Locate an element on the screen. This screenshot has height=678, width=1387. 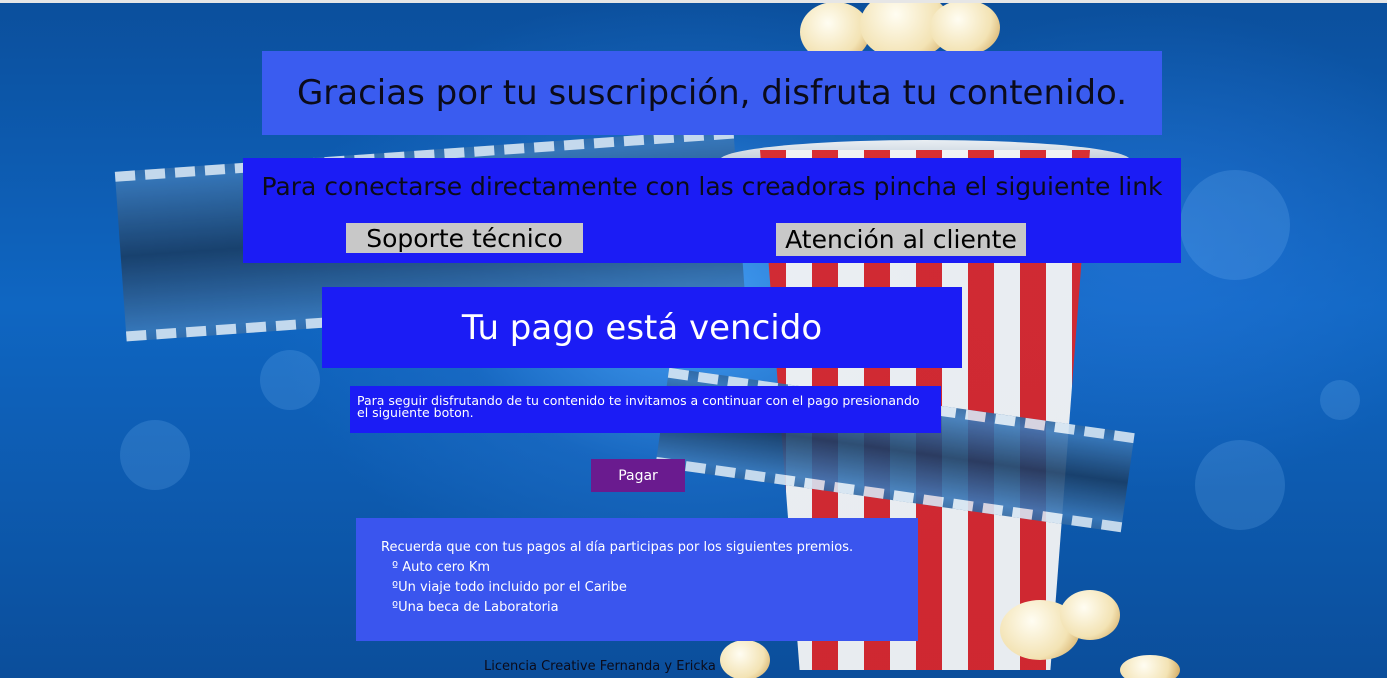
payment-due-banner: Tu pago está vencido is located at coordinates (642, 327).